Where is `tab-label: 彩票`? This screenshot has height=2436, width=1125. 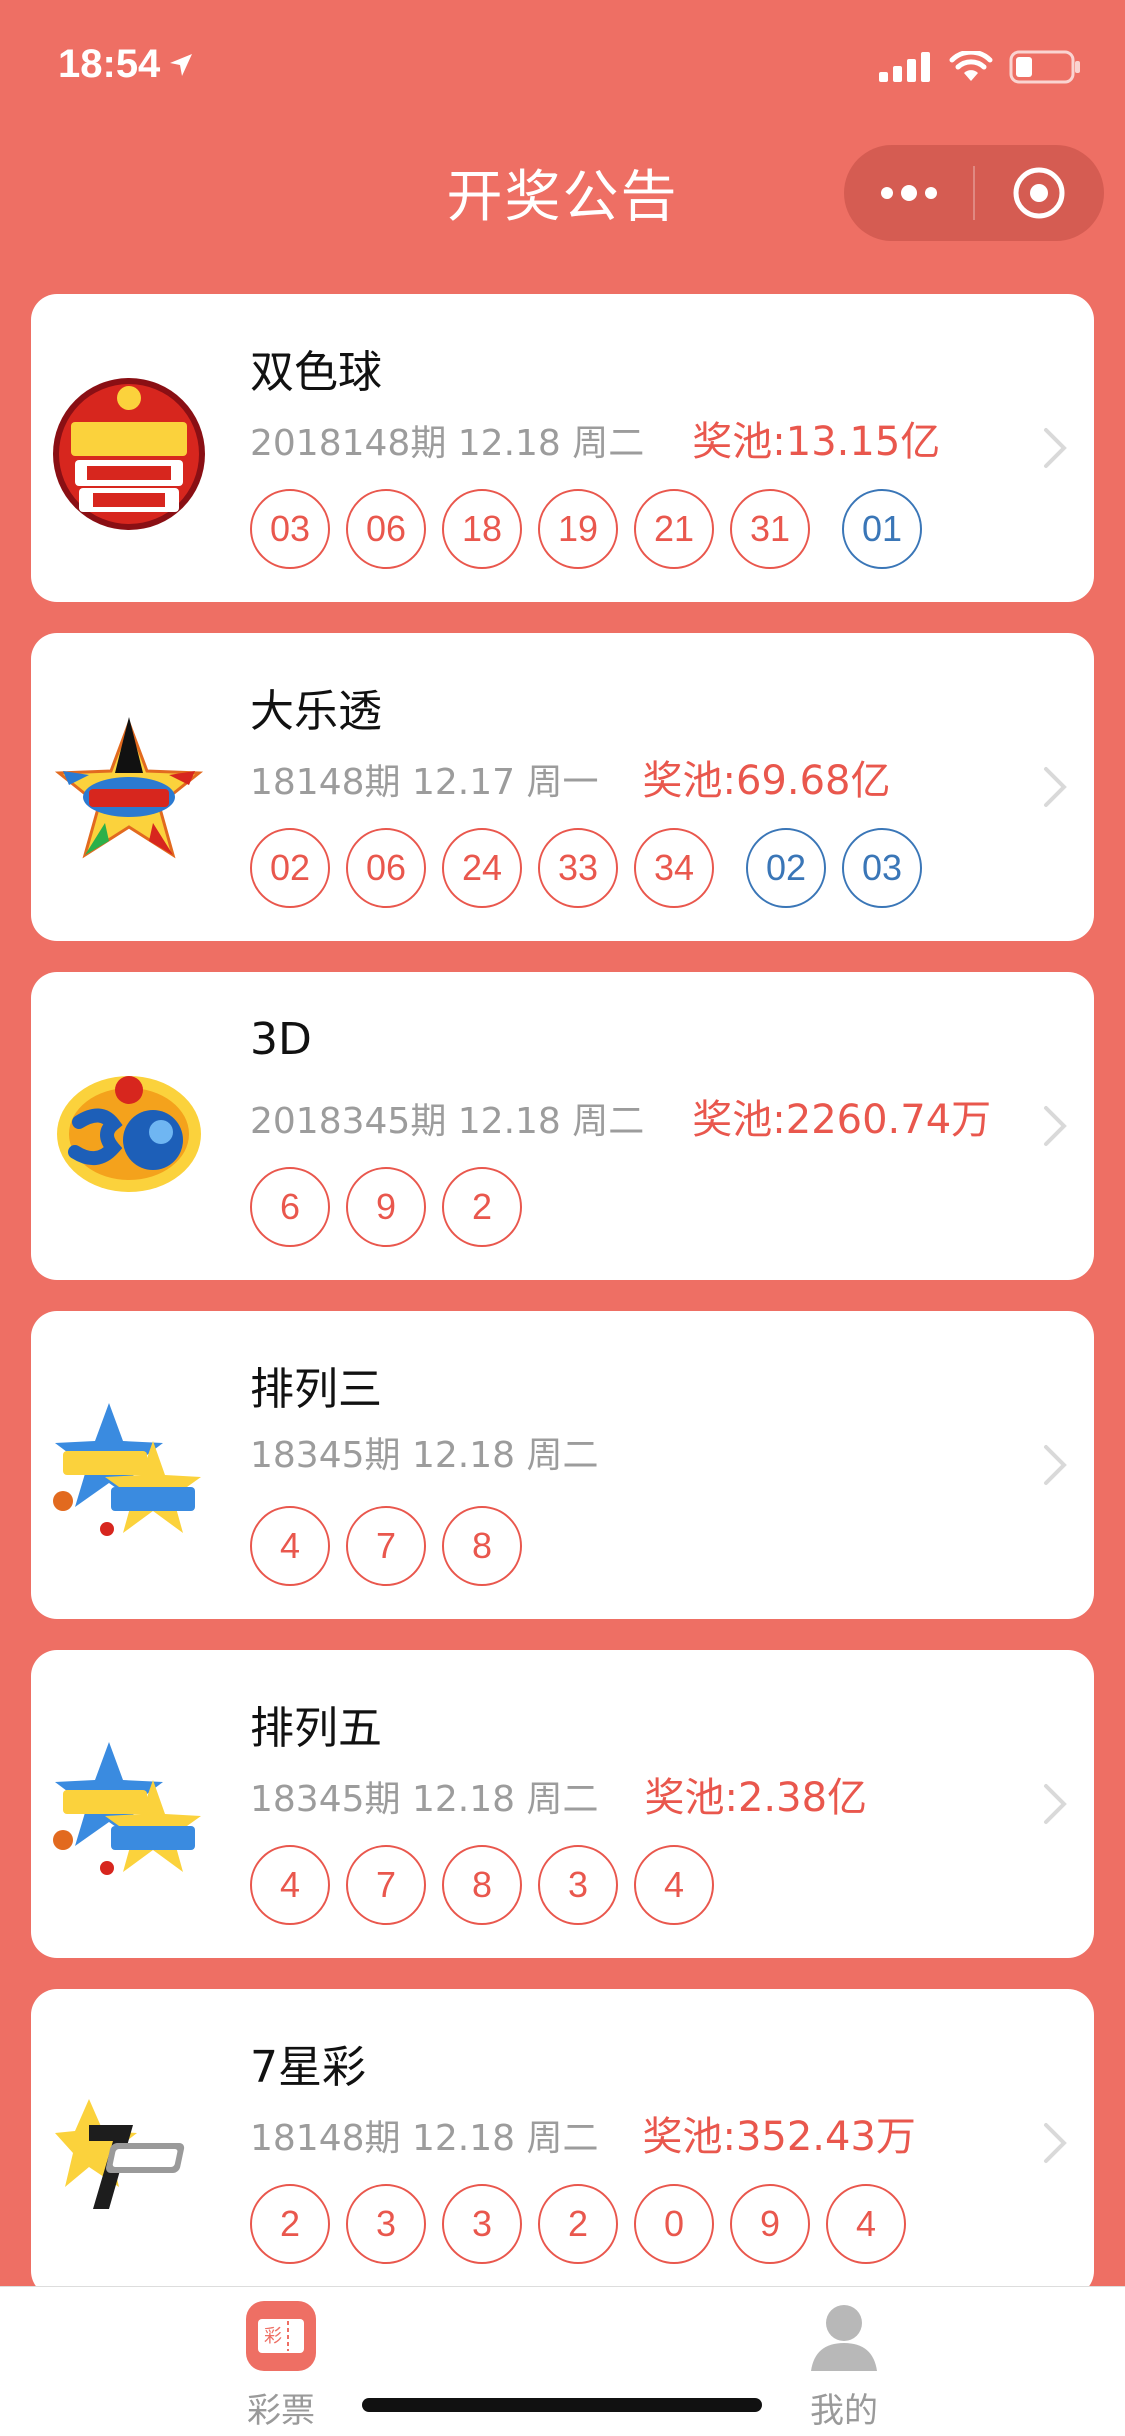
tab-label: 彩票 is located at coordinates (281, 2411).